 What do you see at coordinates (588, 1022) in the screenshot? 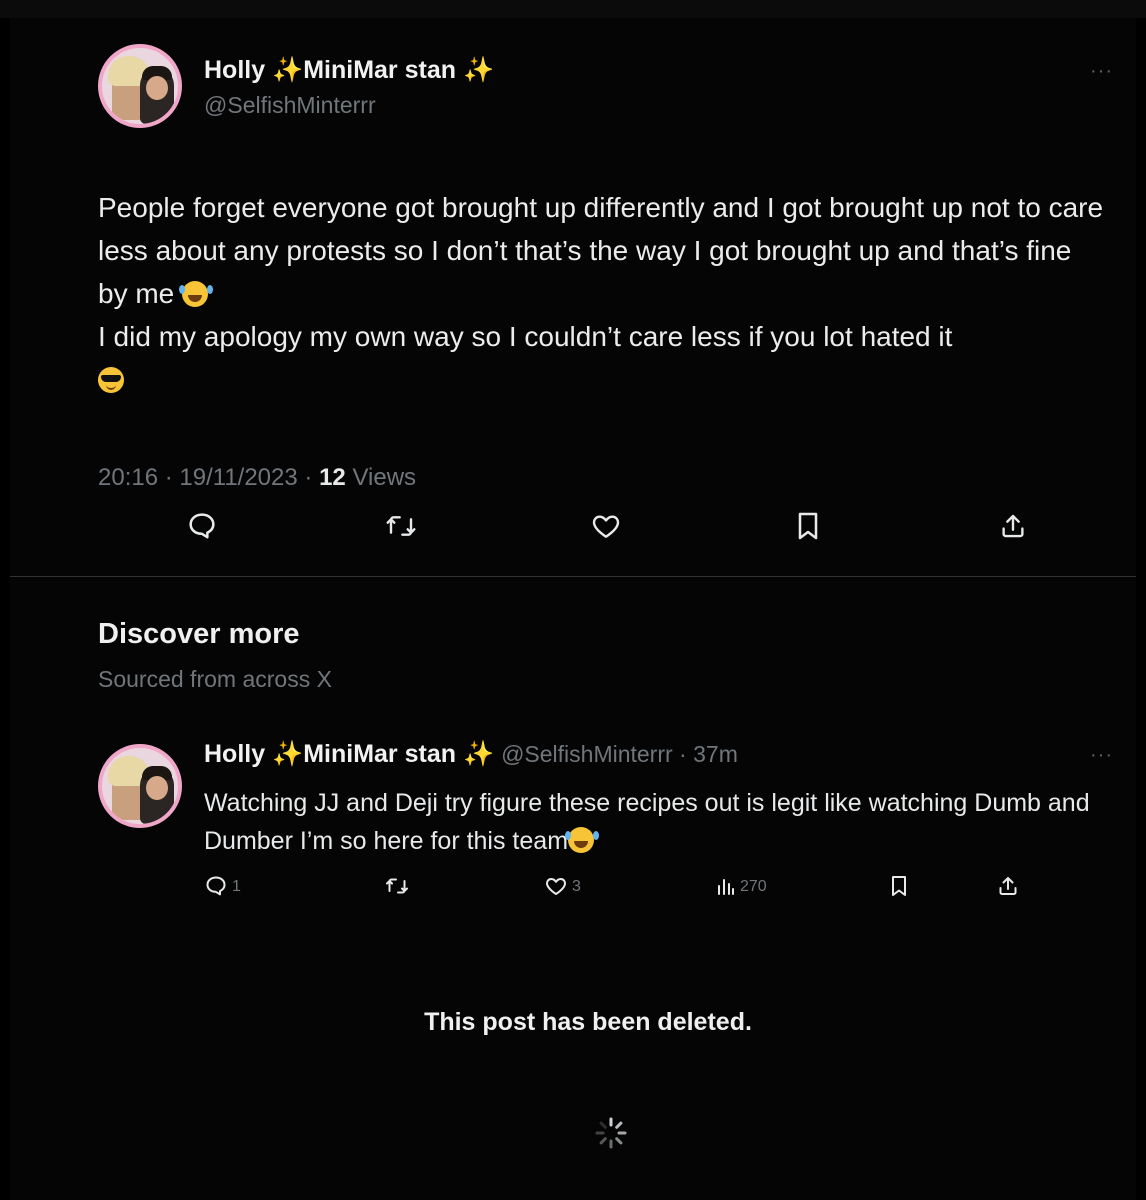
I see `deleted-post-notice: This post has been deleted.` at bounding box center [588, 1022].